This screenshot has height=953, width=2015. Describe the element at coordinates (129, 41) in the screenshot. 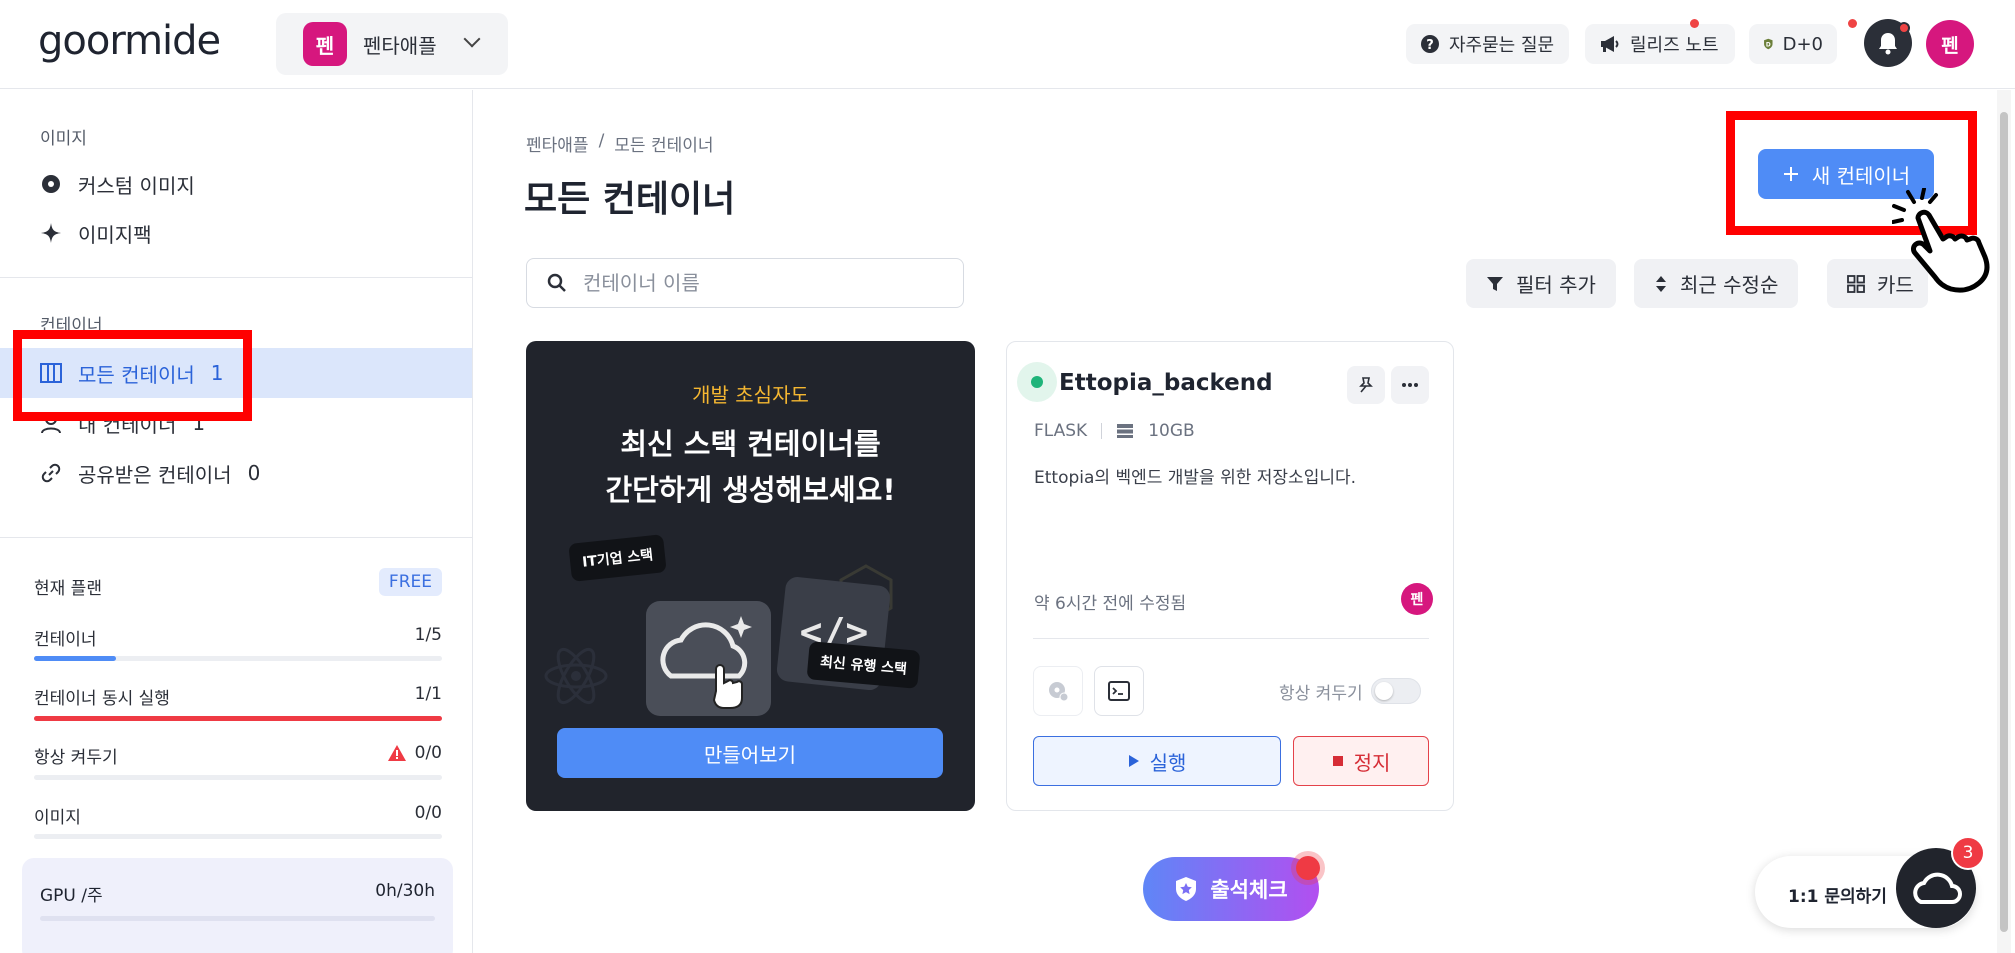

I see `goormide-logo: goormide` at that location.